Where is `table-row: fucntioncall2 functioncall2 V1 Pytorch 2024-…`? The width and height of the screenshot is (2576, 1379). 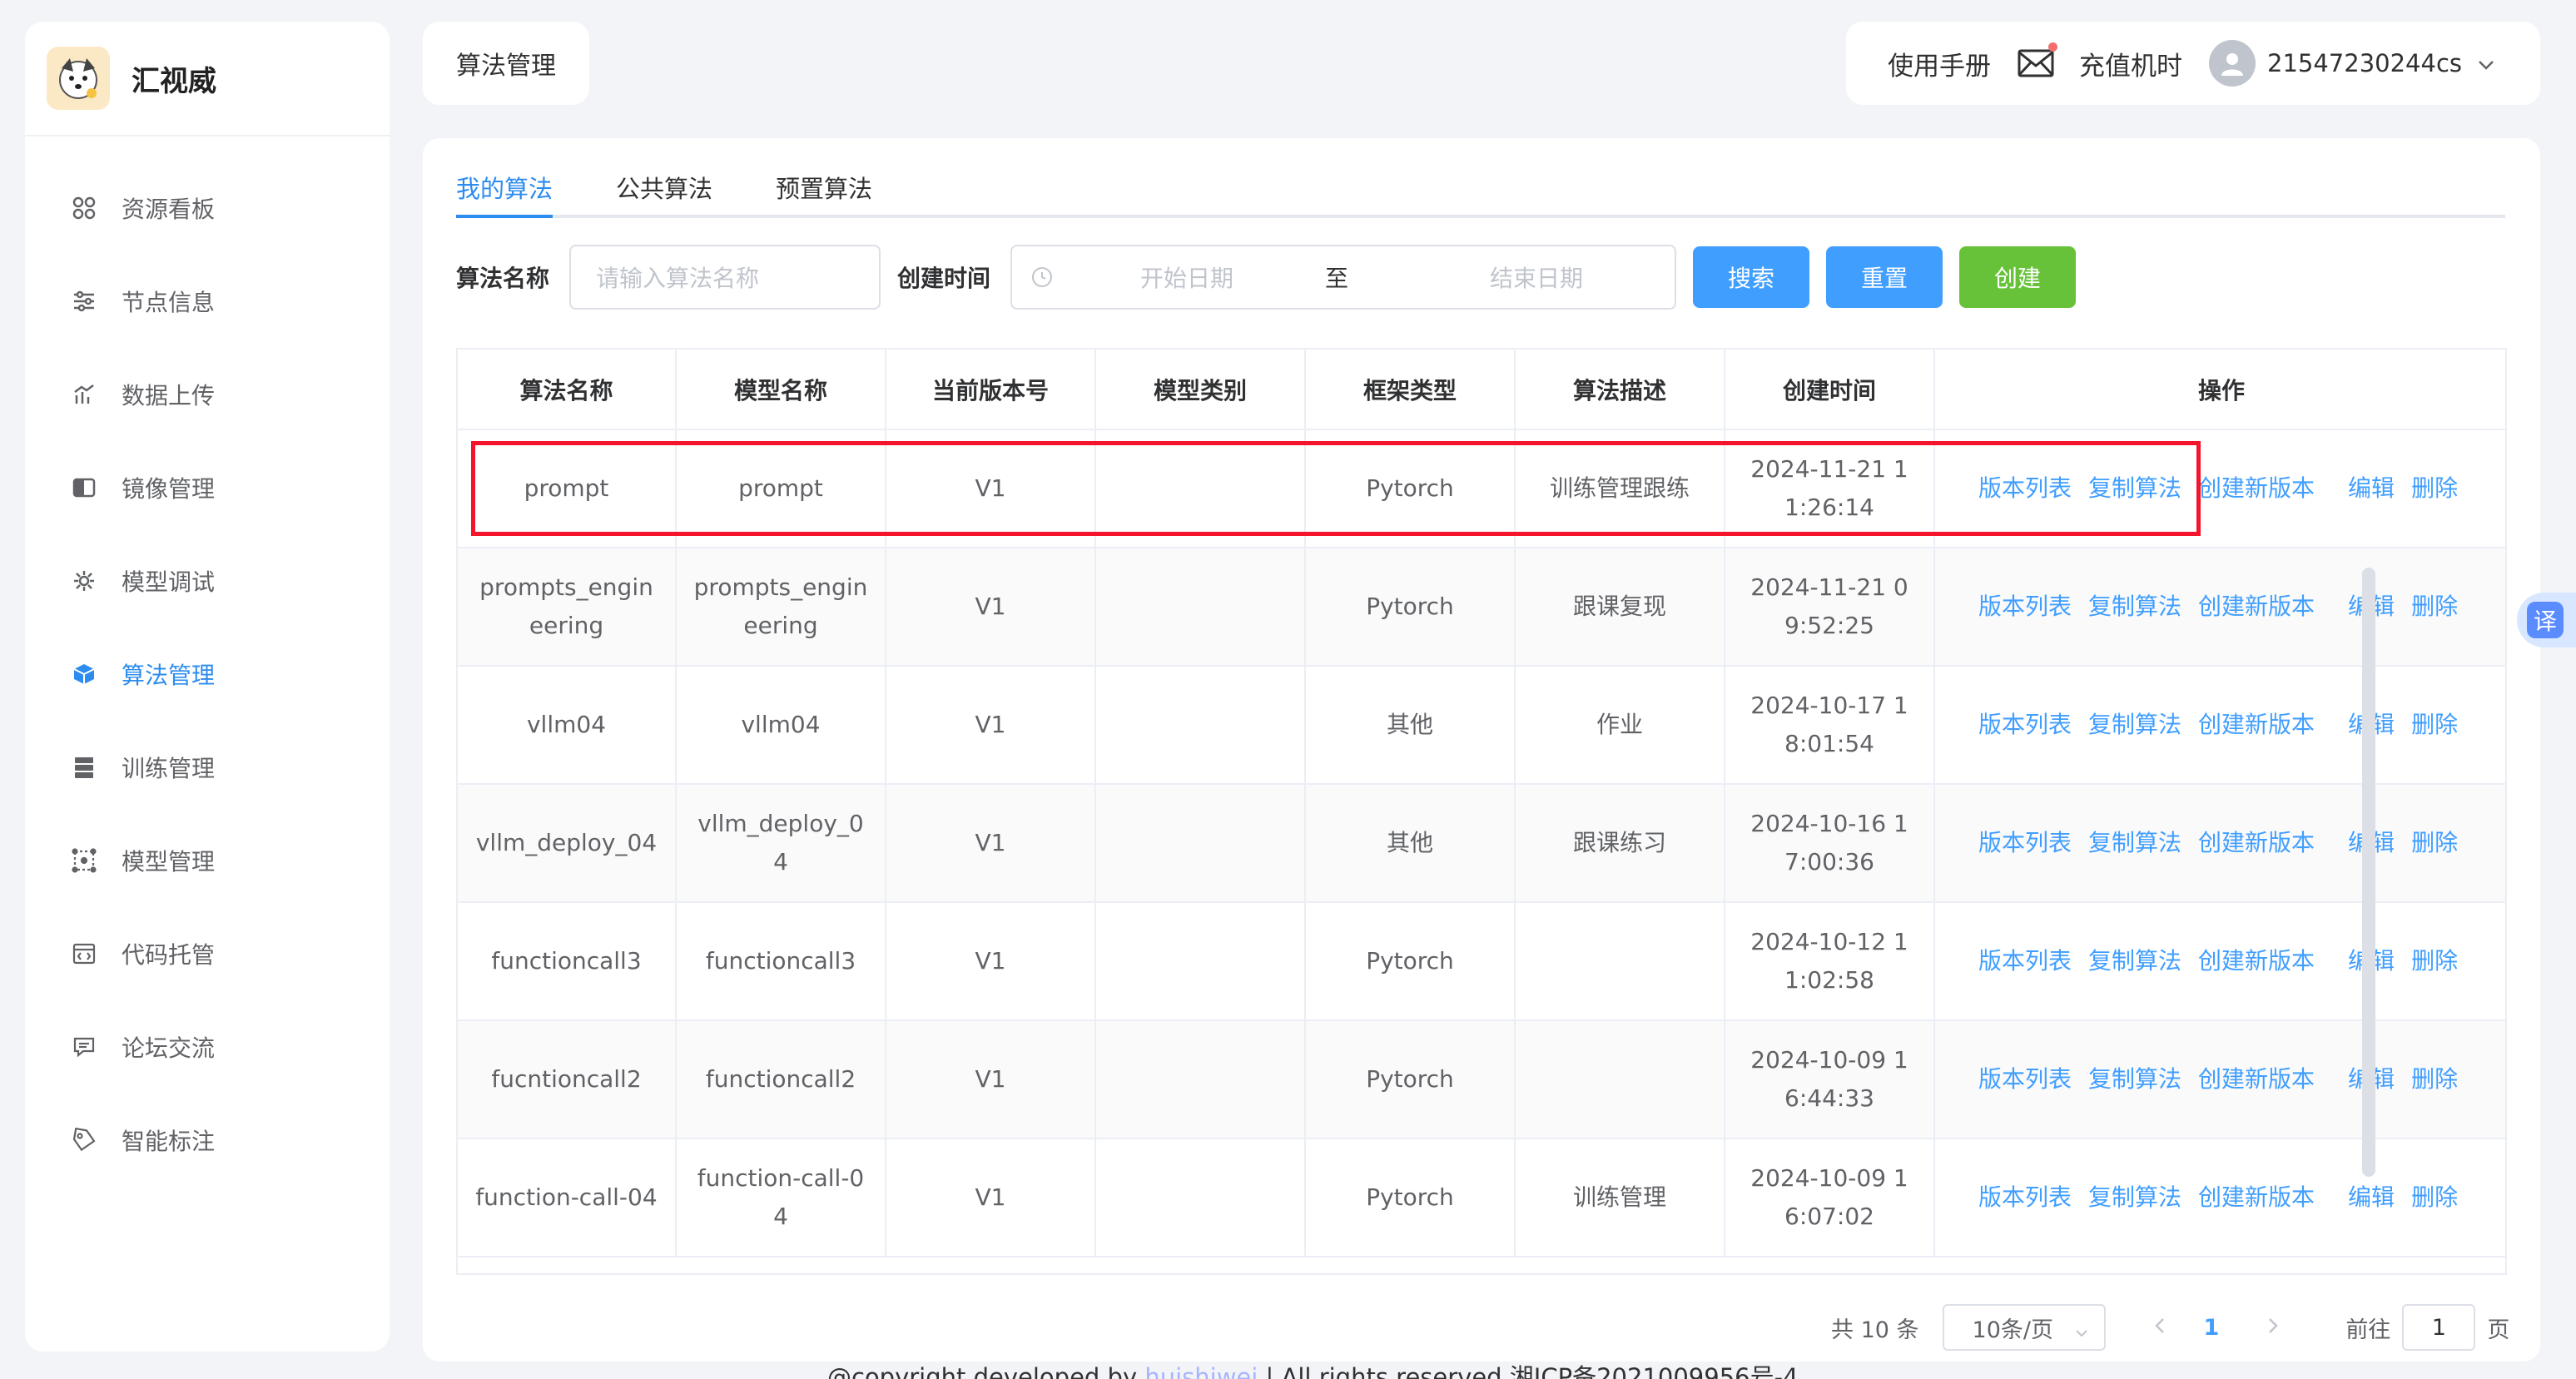
table-row: fucntioncall2 functioncall2 V1 Pytorch 2024-… is located at coordinates (1481, 1079).